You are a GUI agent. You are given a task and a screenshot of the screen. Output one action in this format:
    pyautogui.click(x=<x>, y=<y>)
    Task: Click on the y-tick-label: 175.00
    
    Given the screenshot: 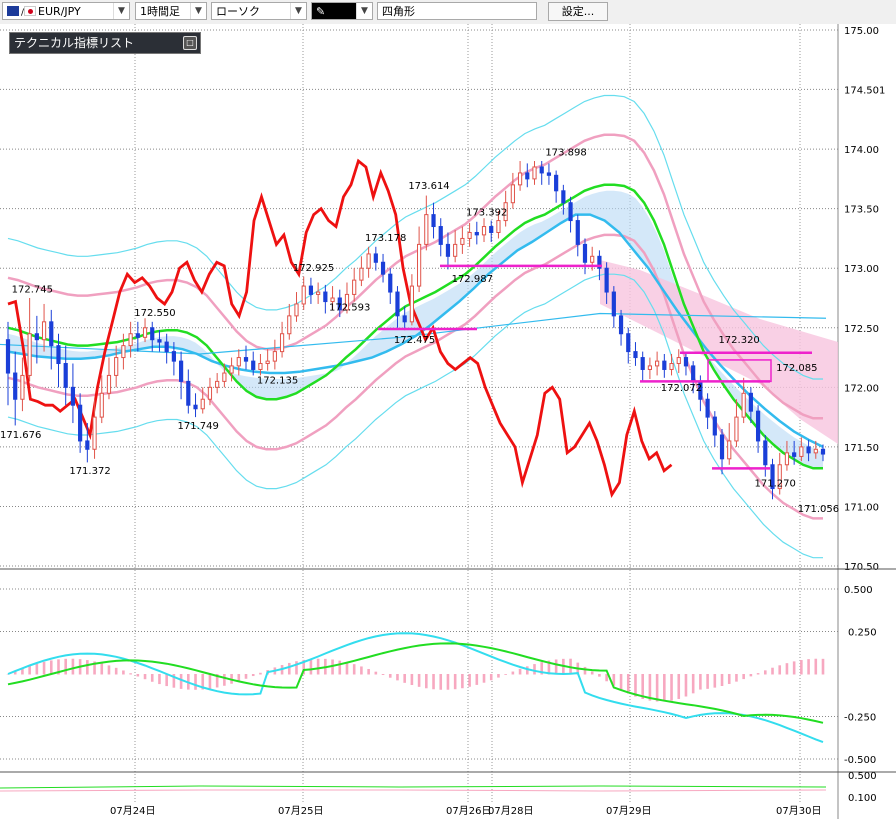 What is the action you would take?
    pyautogui.click(x=861, y=31)
    